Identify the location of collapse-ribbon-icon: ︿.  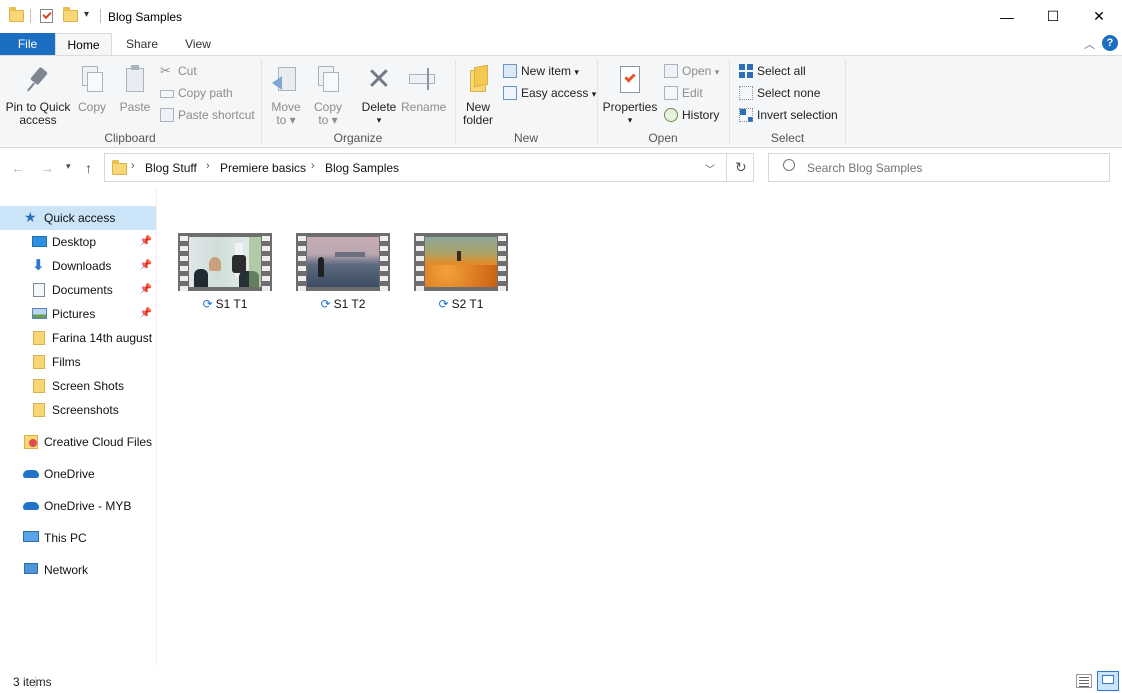
(1089, 44).